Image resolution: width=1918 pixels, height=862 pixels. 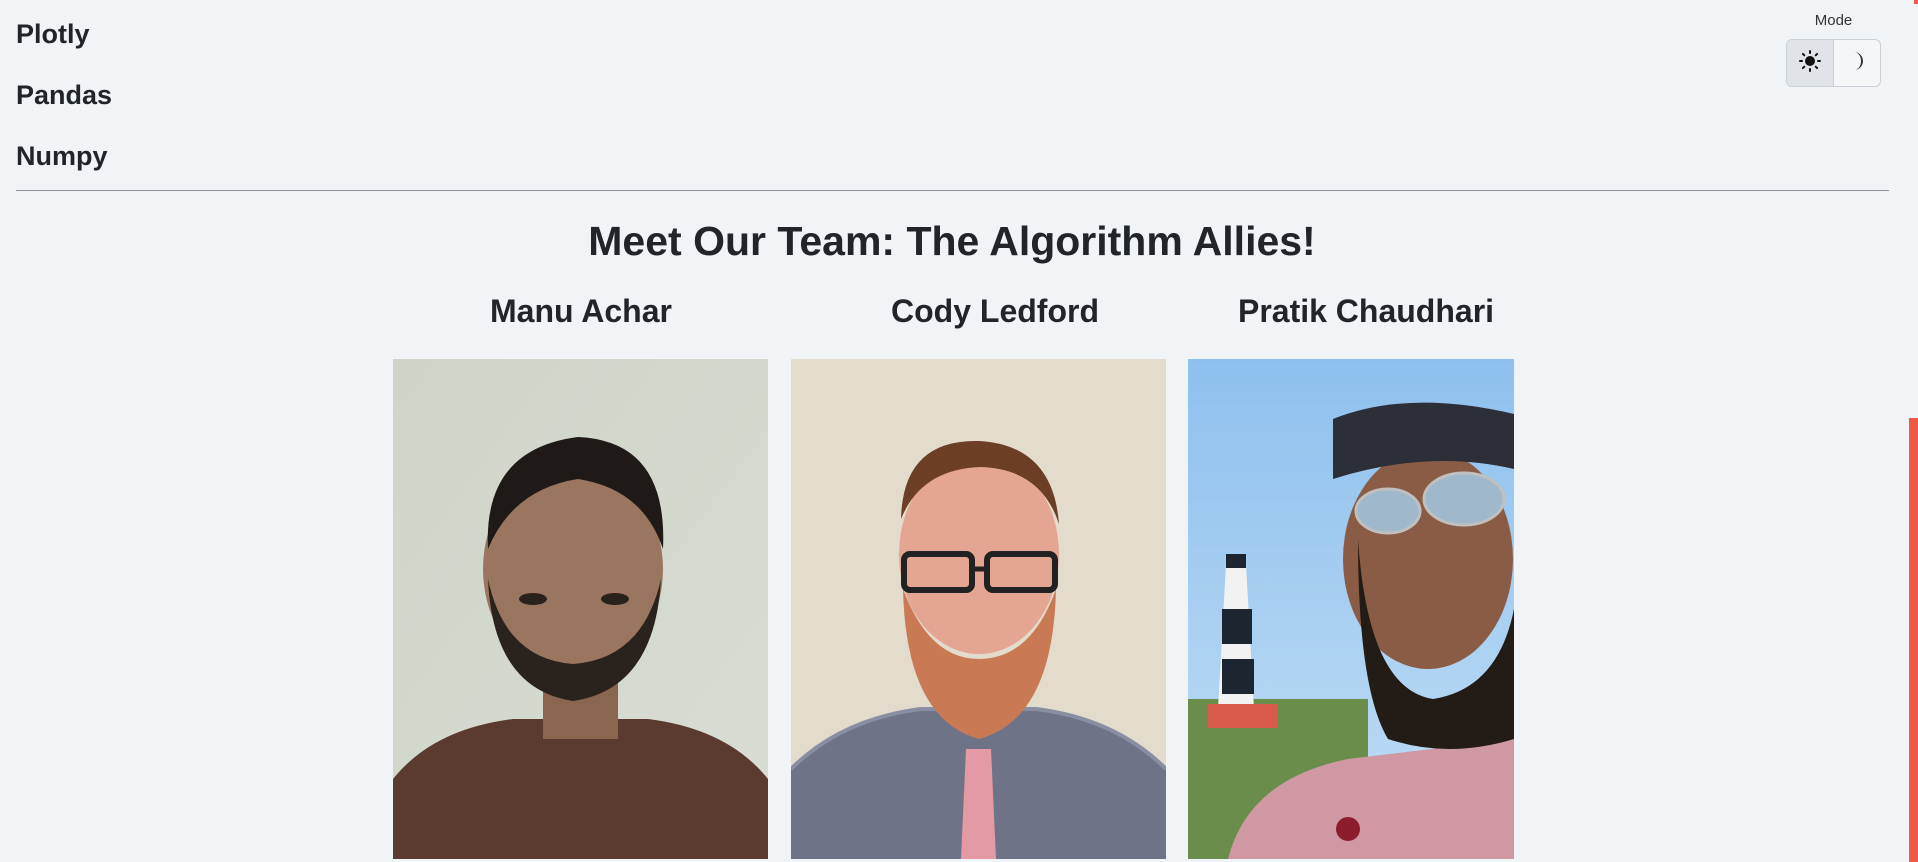 I want to click on section-divider, so click(x=952, y=190).